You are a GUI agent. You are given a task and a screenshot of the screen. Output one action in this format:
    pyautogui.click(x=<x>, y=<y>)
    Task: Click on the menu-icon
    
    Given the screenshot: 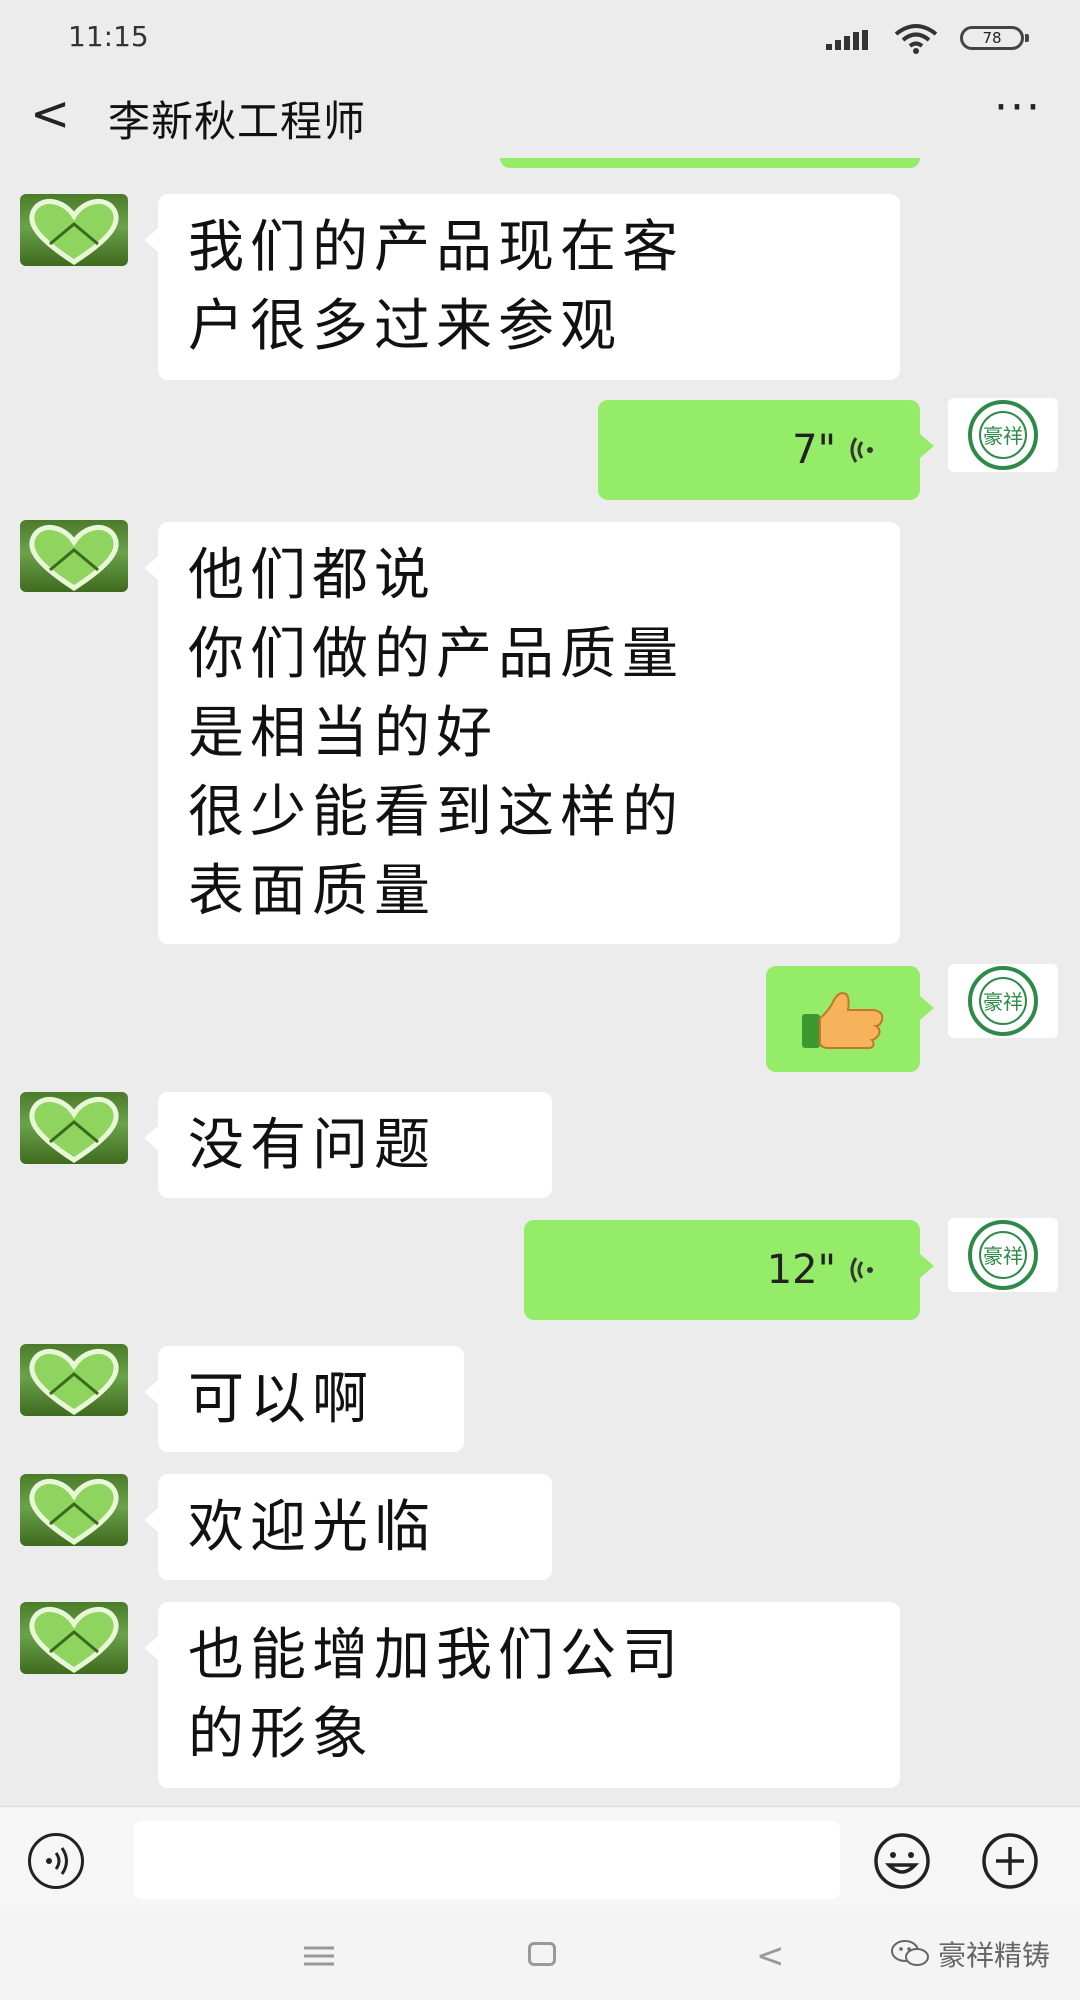 What is the action you would take?
    pyautogui.click(x=319, y=1956)
    